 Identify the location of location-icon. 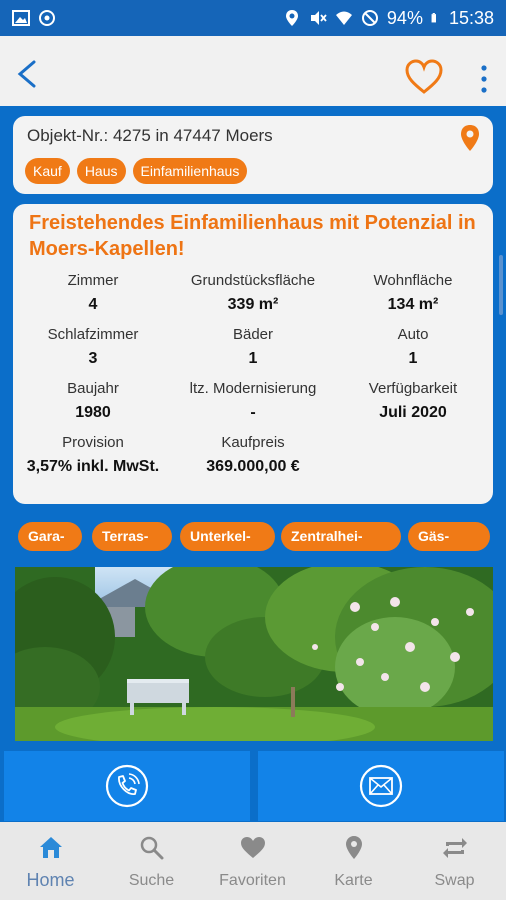
(291, 18).